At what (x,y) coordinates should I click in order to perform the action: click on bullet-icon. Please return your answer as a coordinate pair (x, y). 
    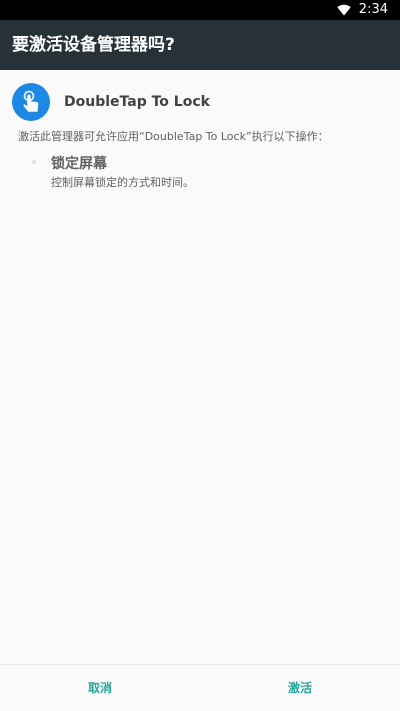
    Looking at the image, I should click on (34, 162).